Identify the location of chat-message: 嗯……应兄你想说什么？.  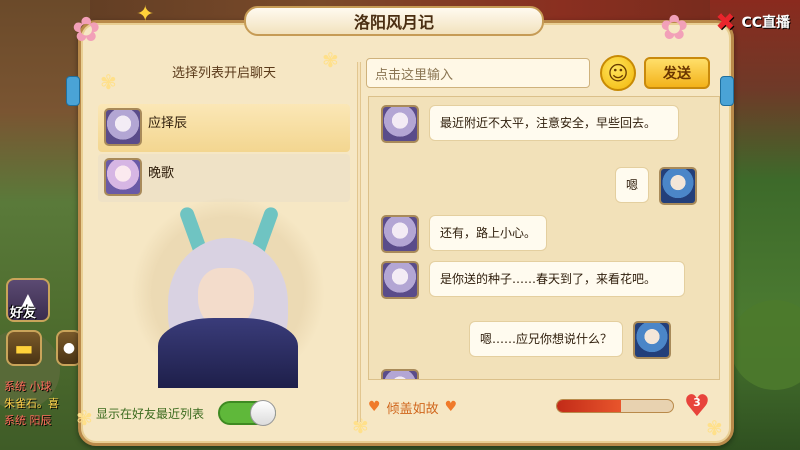
(570, 340).